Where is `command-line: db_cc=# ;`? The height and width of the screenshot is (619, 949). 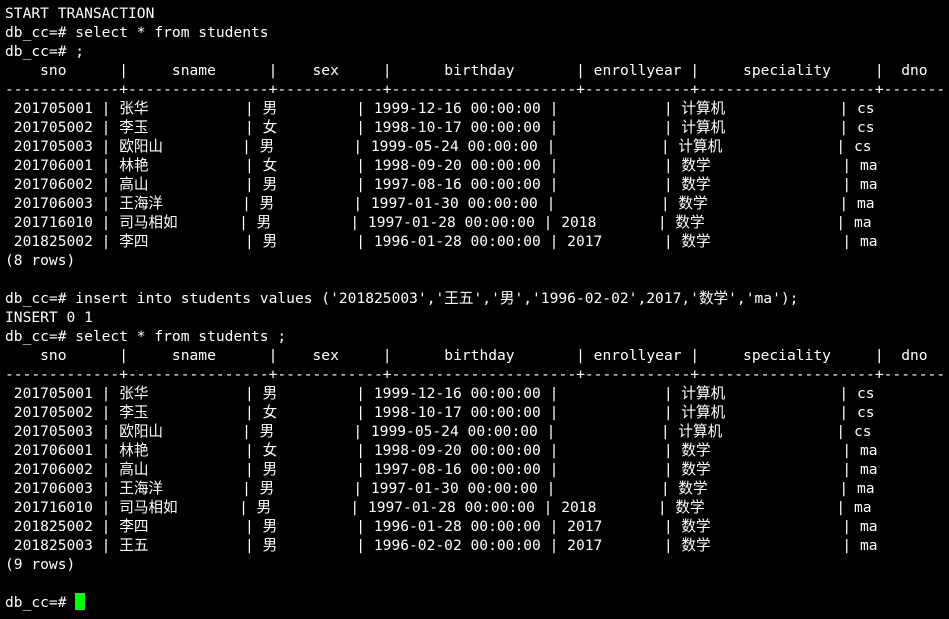 command-line: db_cc=# ; is located at coordinates (45, 51).